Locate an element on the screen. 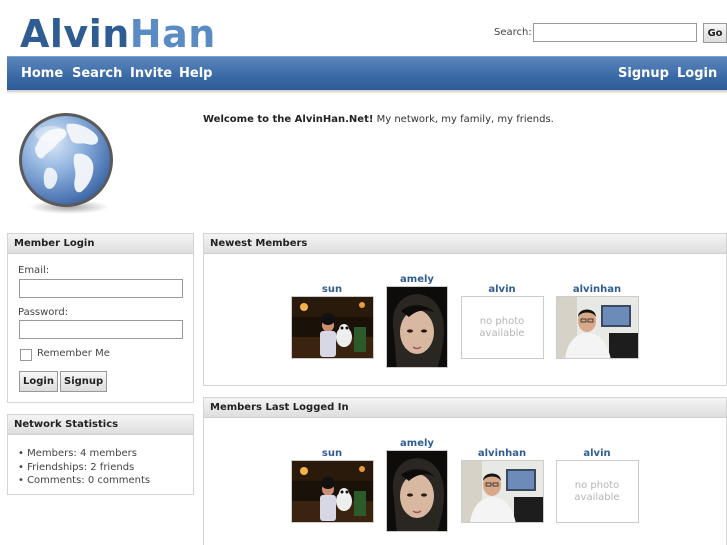 This screenshot has width=727, height=545. stat-friendships: • Friendships: 2 friends is located at coordinates (76, 467).